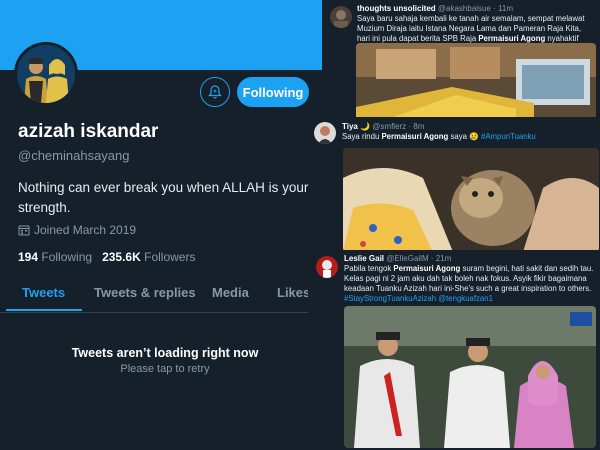 This screenshot has width=600, height=450. I want to click on profile-stats: 194 Following 235.6K Followers, so click(106, 257).